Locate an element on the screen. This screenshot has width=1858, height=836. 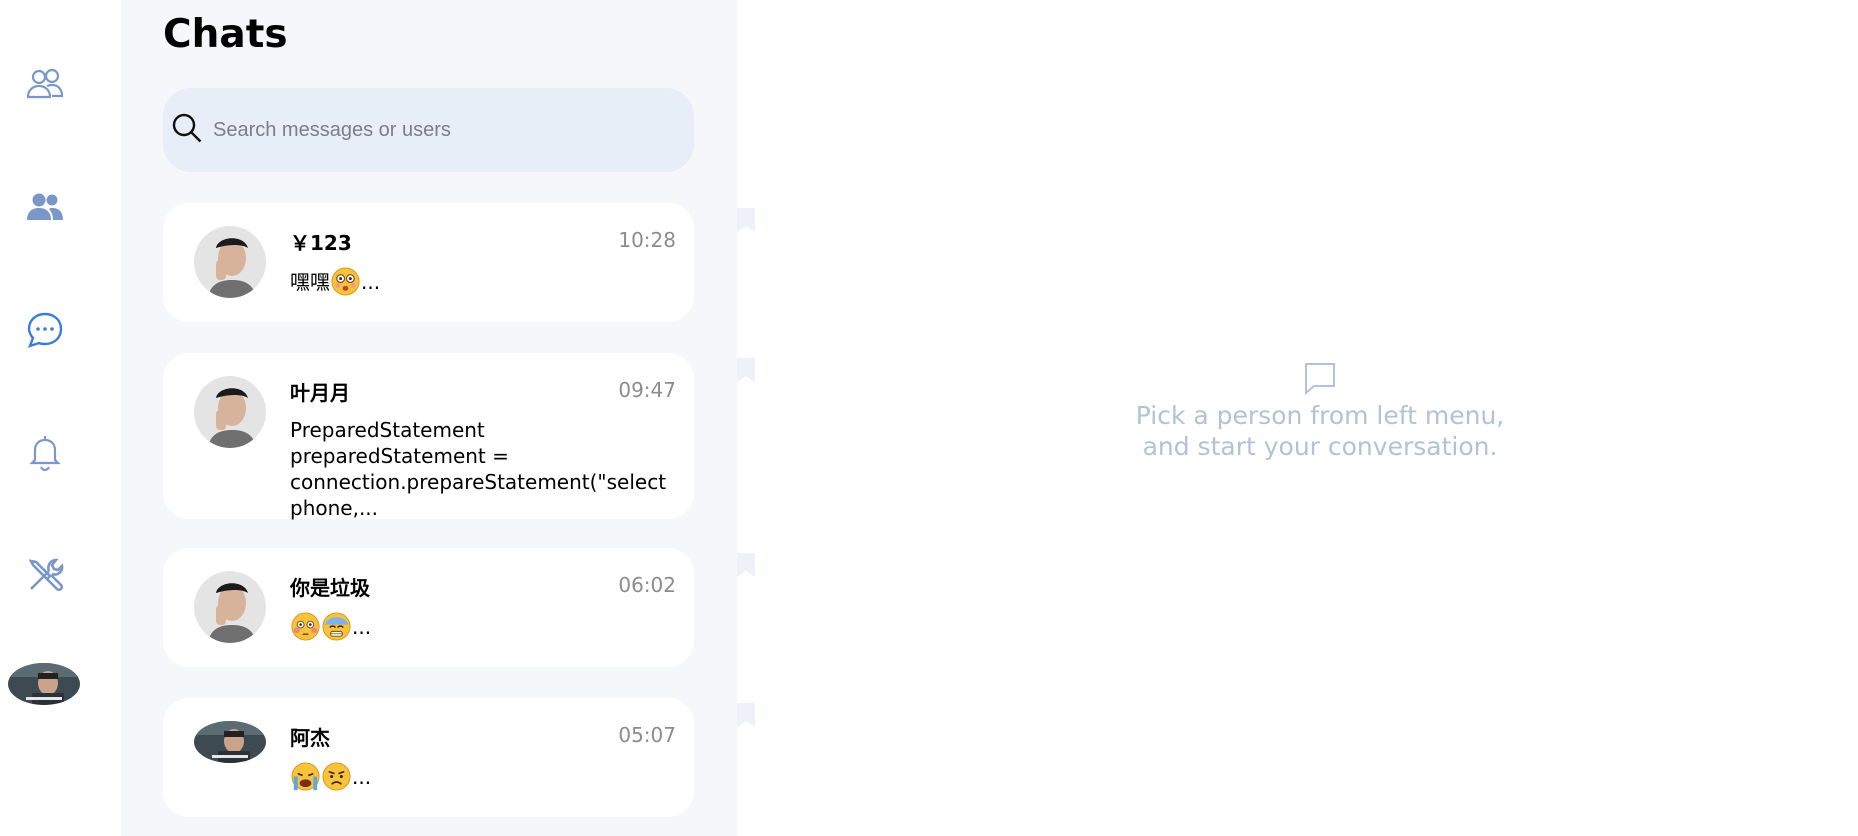
cold-sweat-face-emoji is located at coordinates (336, 626).